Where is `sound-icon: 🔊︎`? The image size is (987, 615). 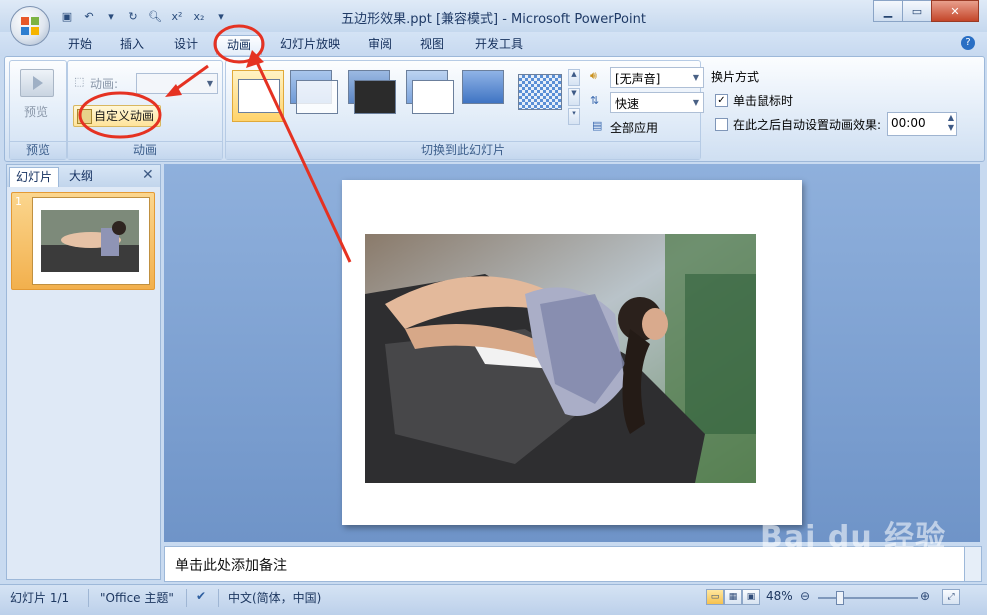
sound-icon: 🔊︎ is located at coordinates (593, 75).